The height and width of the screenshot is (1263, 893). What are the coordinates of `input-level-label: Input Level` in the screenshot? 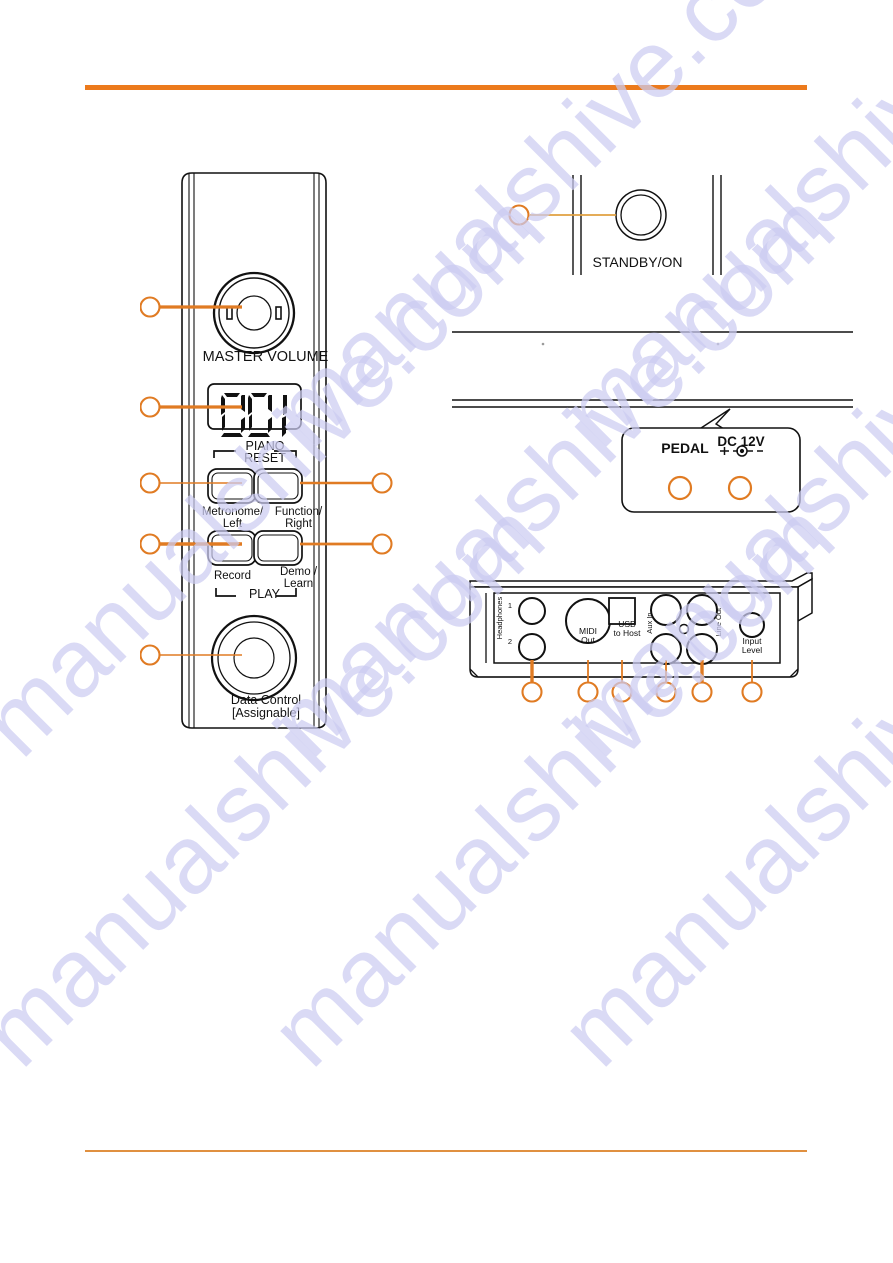 It's located at (752, 646).